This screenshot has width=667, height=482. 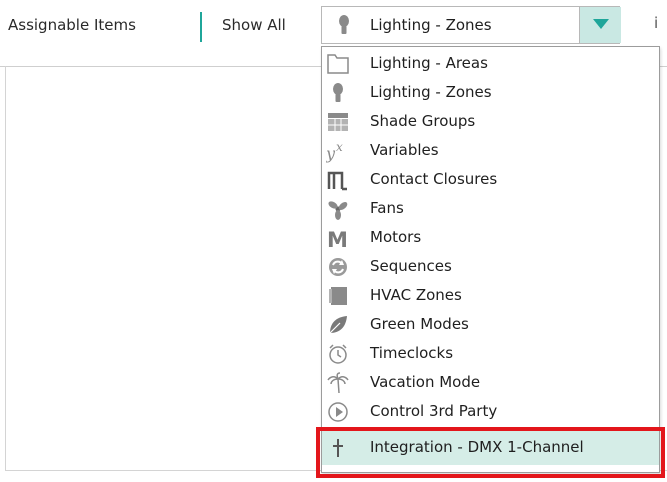 What do you see at coordinates (490, 151) in the screenshot?
I see `dropdown-item-variables: y x Variables` at bounding box center [490, 151].